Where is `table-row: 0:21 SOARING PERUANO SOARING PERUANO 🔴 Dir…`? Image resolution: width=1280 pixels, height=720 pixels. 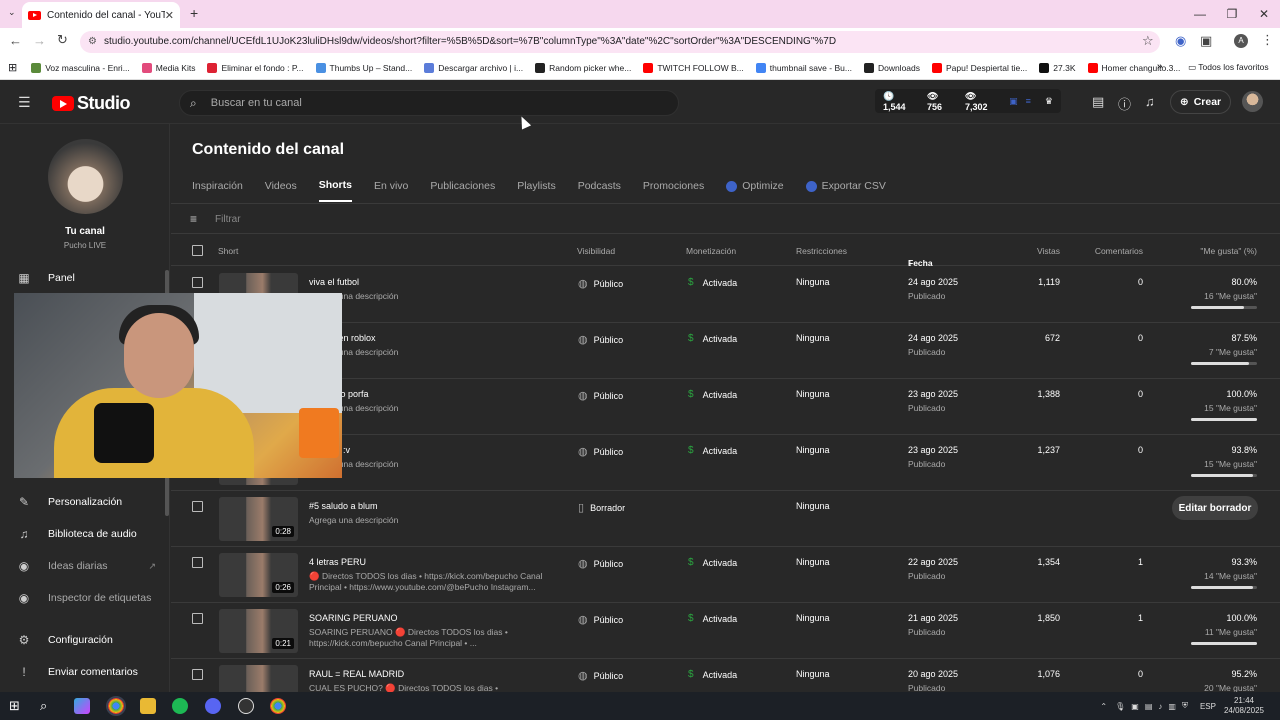
table-row: 0:21 SOARING PERUANO SOARING PERUANO 🔴 Dir… is located at coordinates (725, 631).